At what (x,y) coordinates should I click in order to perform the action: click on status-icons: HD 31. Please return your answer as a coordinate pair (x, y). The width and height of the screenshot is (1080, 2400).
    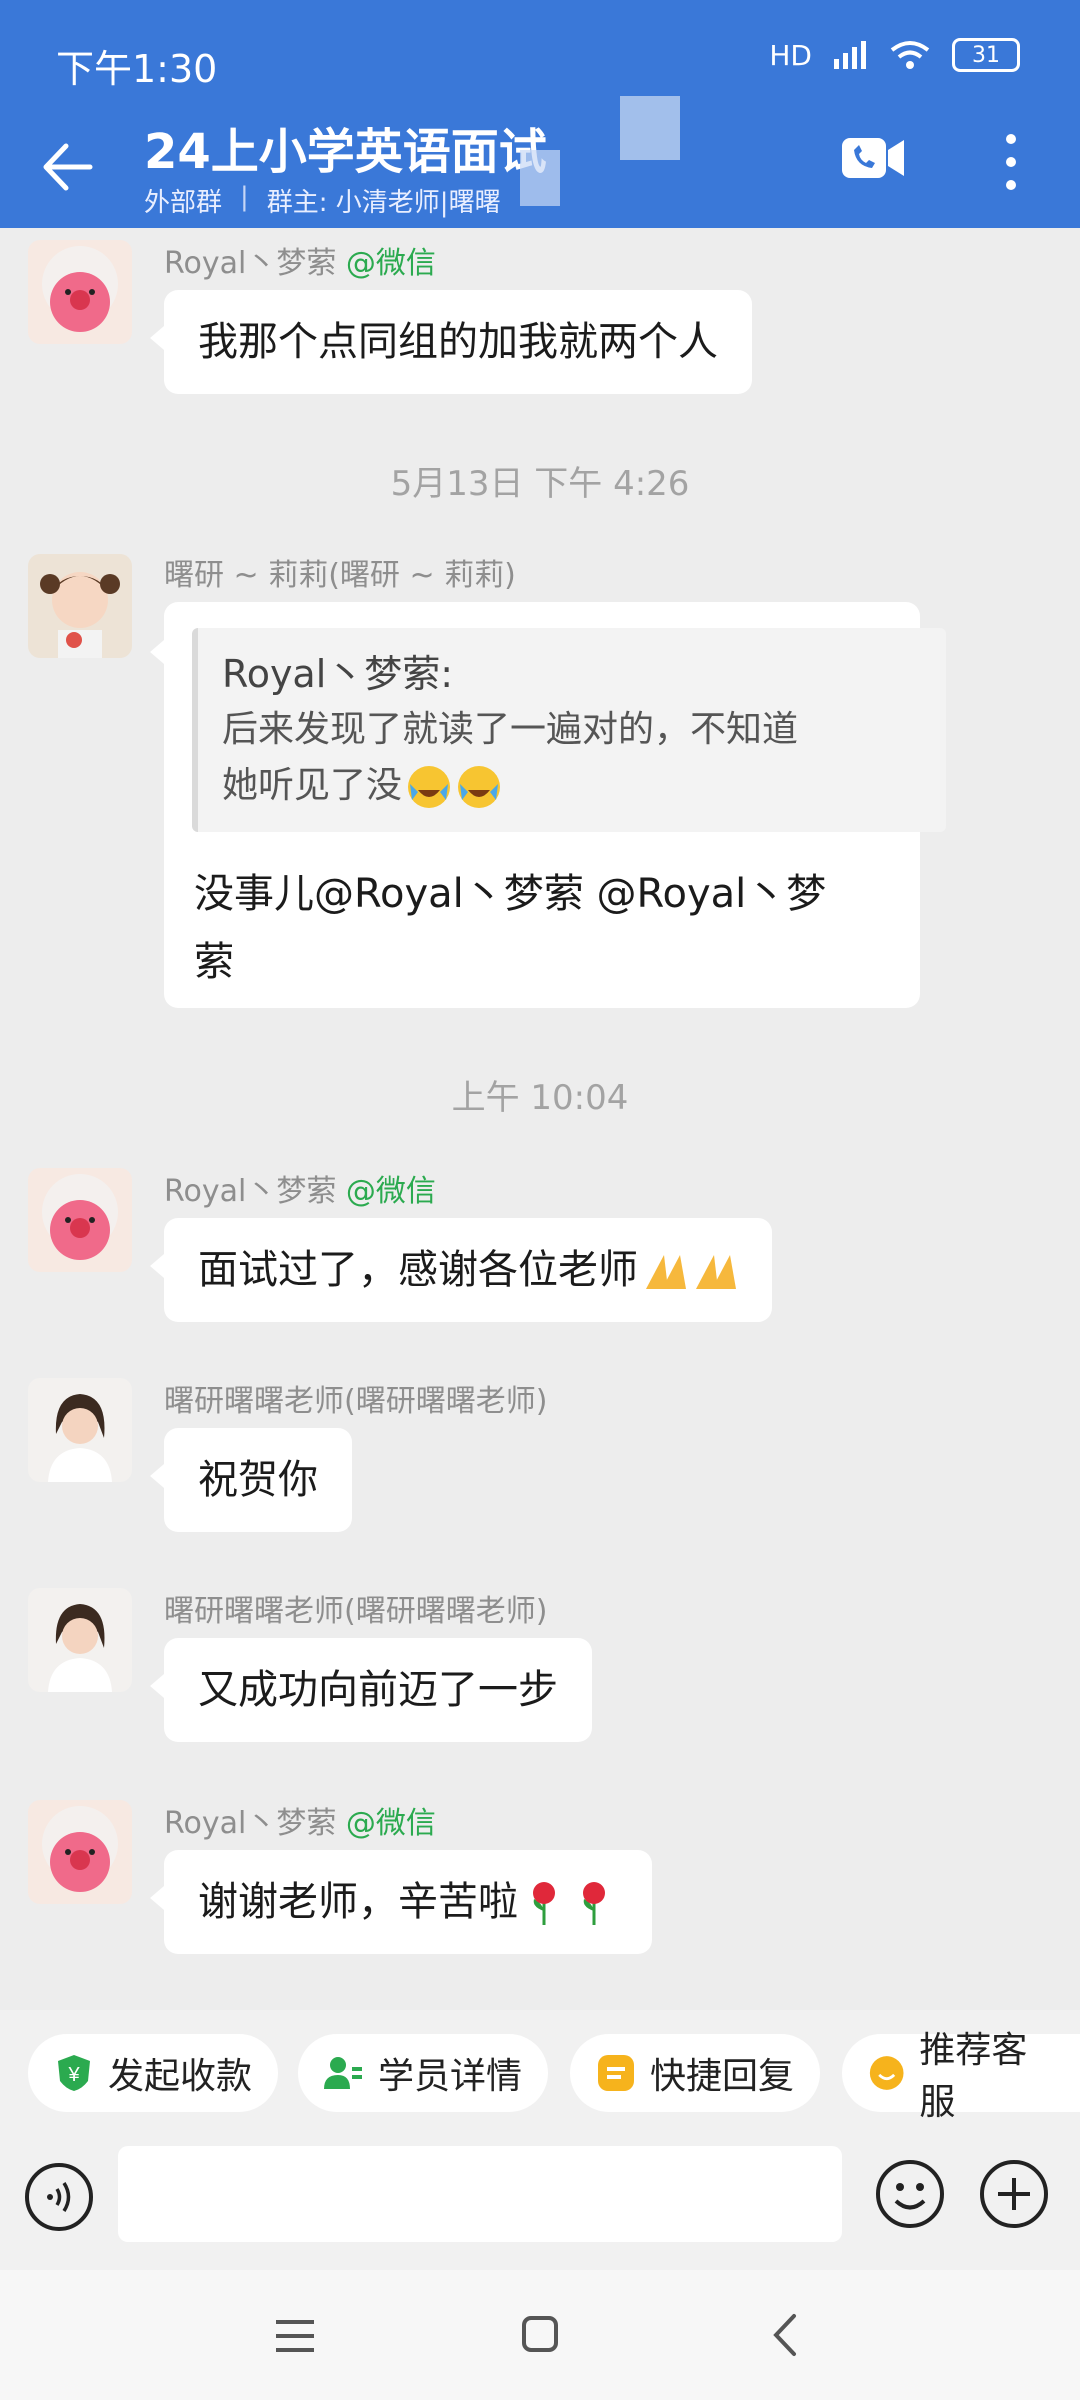
    Looking at the image, I should click on (894, 55).